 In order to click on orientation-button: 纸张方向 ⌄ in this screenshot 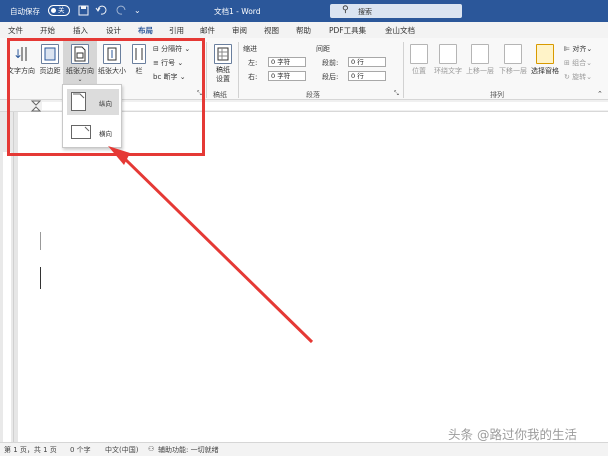, I will do `click(80, 64)`.